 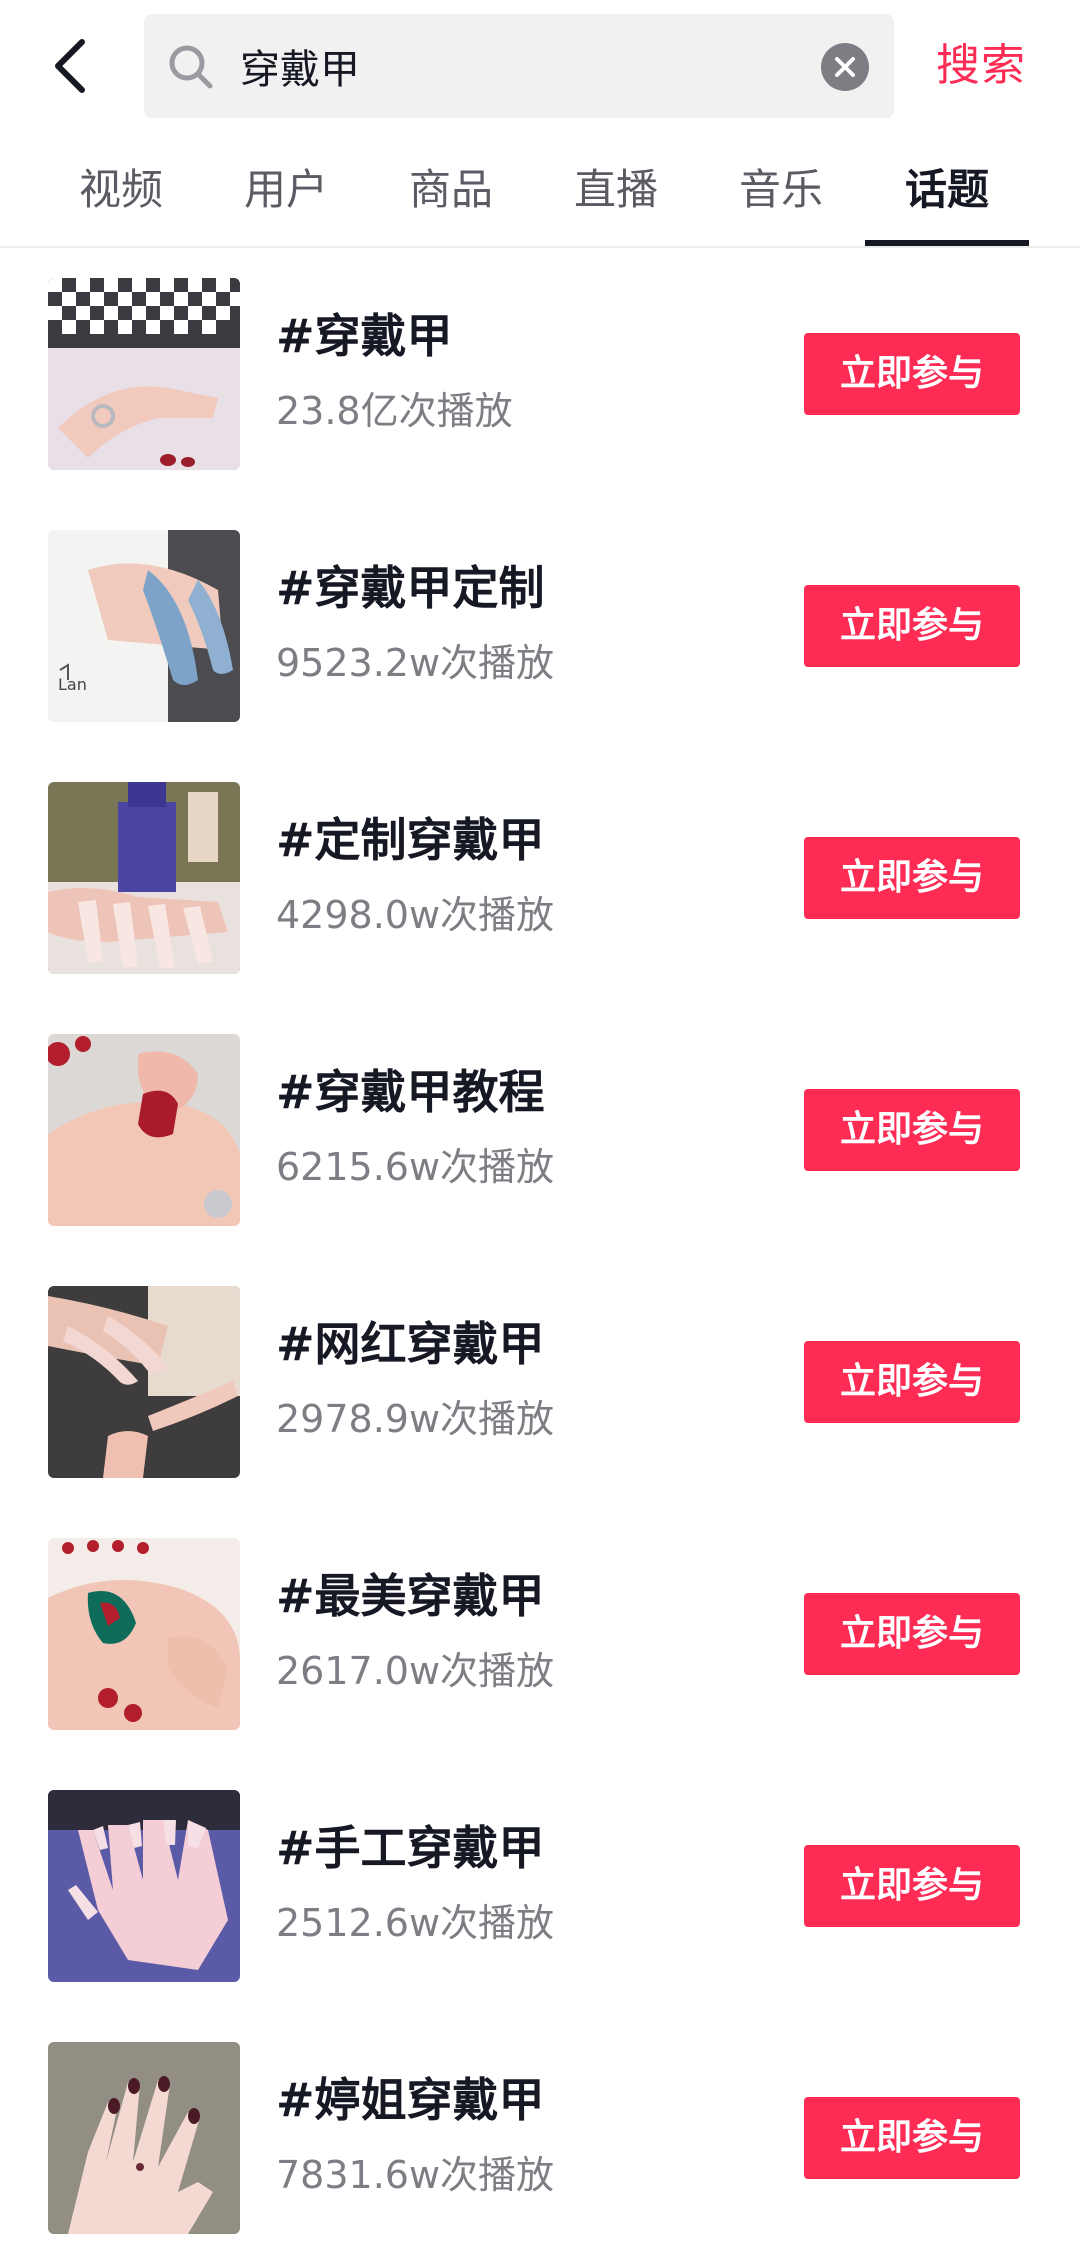 What do you see at coordinates (121, 190) in the screenshot?
I see `tab-videos: 视频` at bounding box center [121, 190].